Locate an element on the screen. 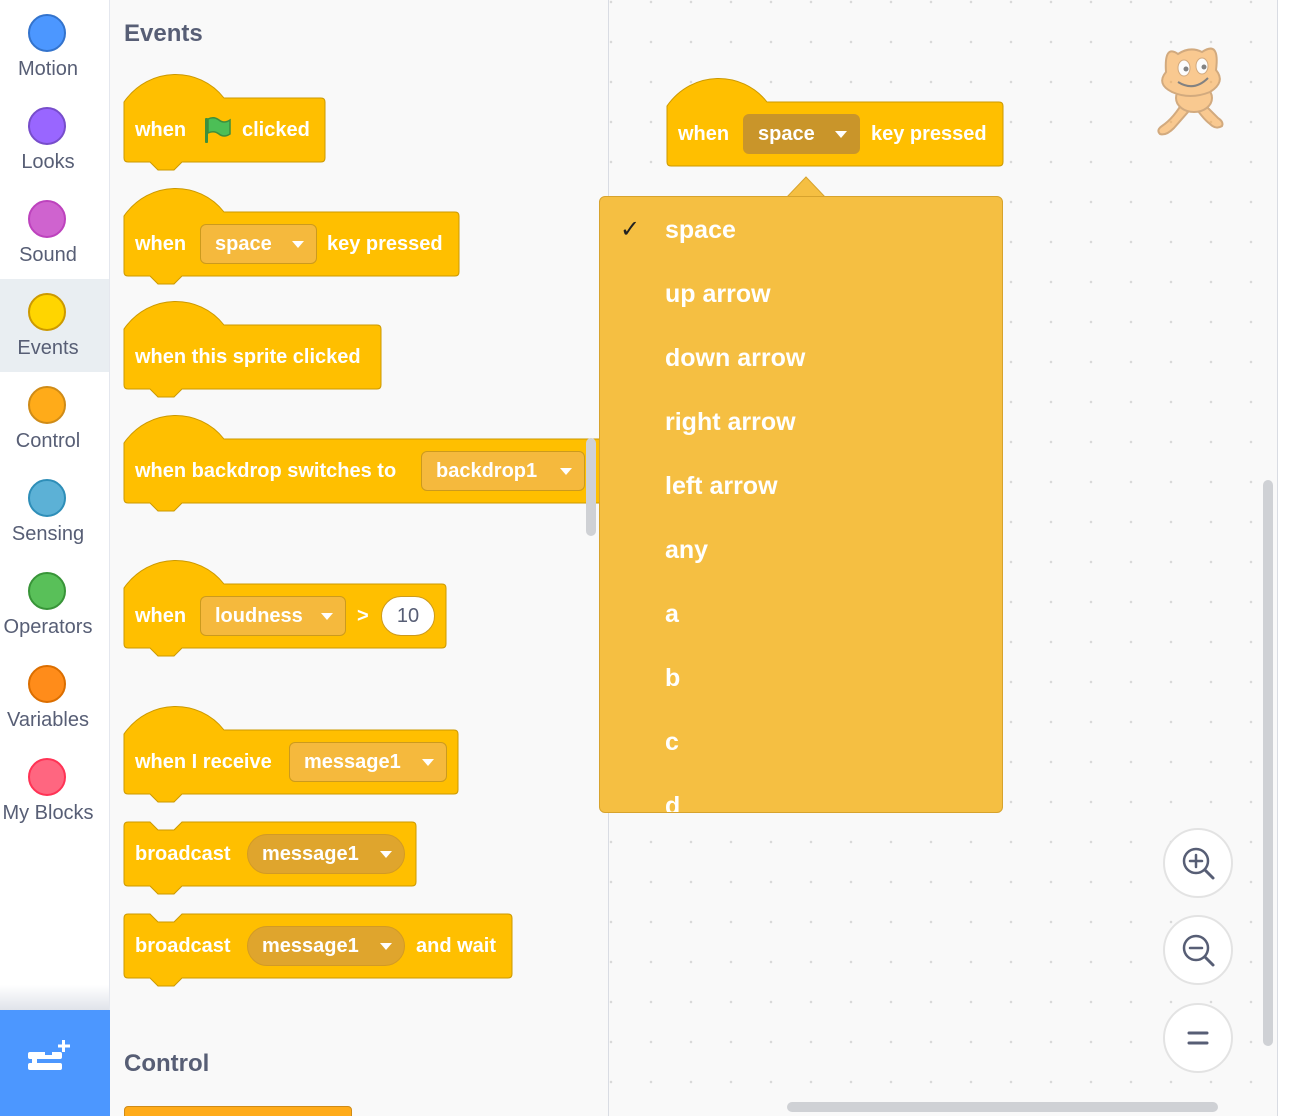 This screenshot has height=1116, width=1290. when-sprite-clicked-block: when this sprite clicked is located at coordinates (252, 349).